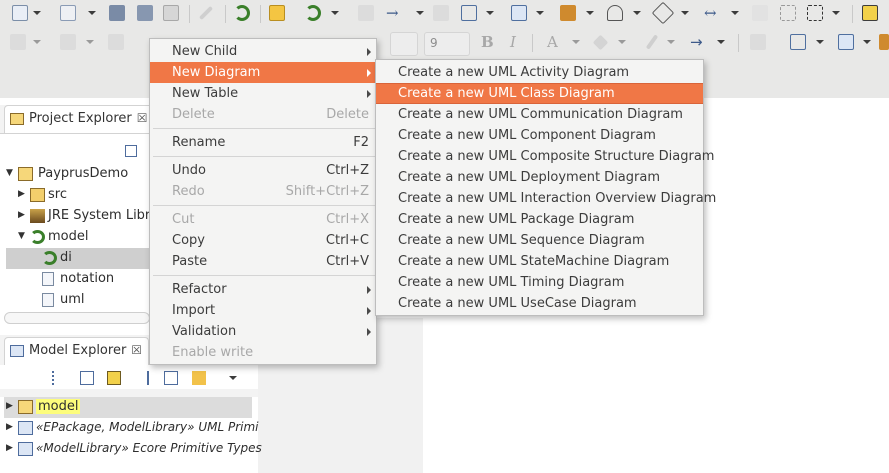  What do you see at coordinates (79, 119) in the screenshot?
I see `project-explorer-tab: Project Explorer ☒` at bounding box center [79, 119].